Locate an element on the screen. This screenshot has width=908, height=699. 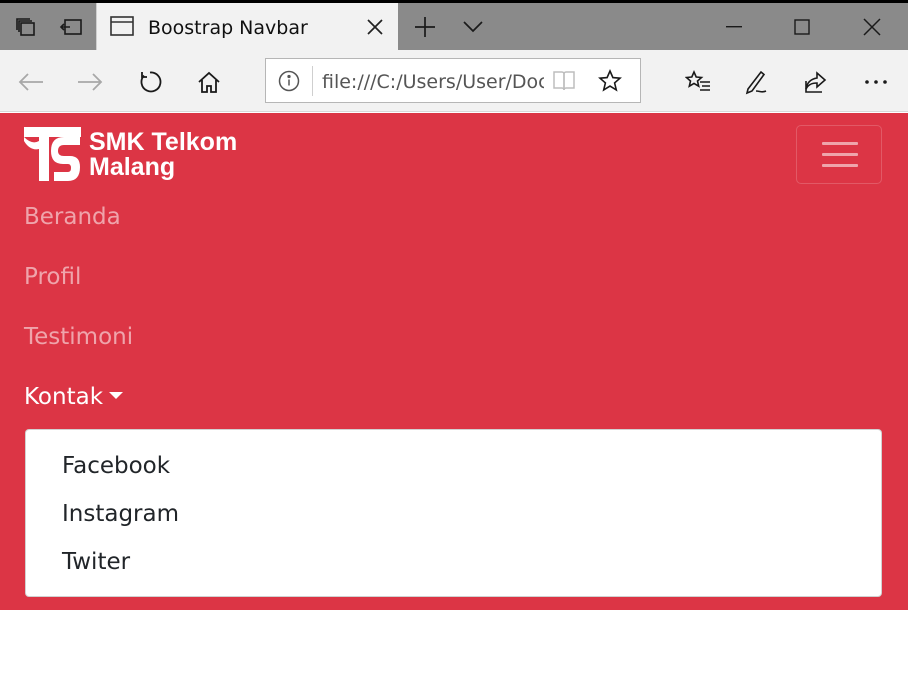
navbar-brand: SMK Telkom Malang is located at coordinates (130, 155).